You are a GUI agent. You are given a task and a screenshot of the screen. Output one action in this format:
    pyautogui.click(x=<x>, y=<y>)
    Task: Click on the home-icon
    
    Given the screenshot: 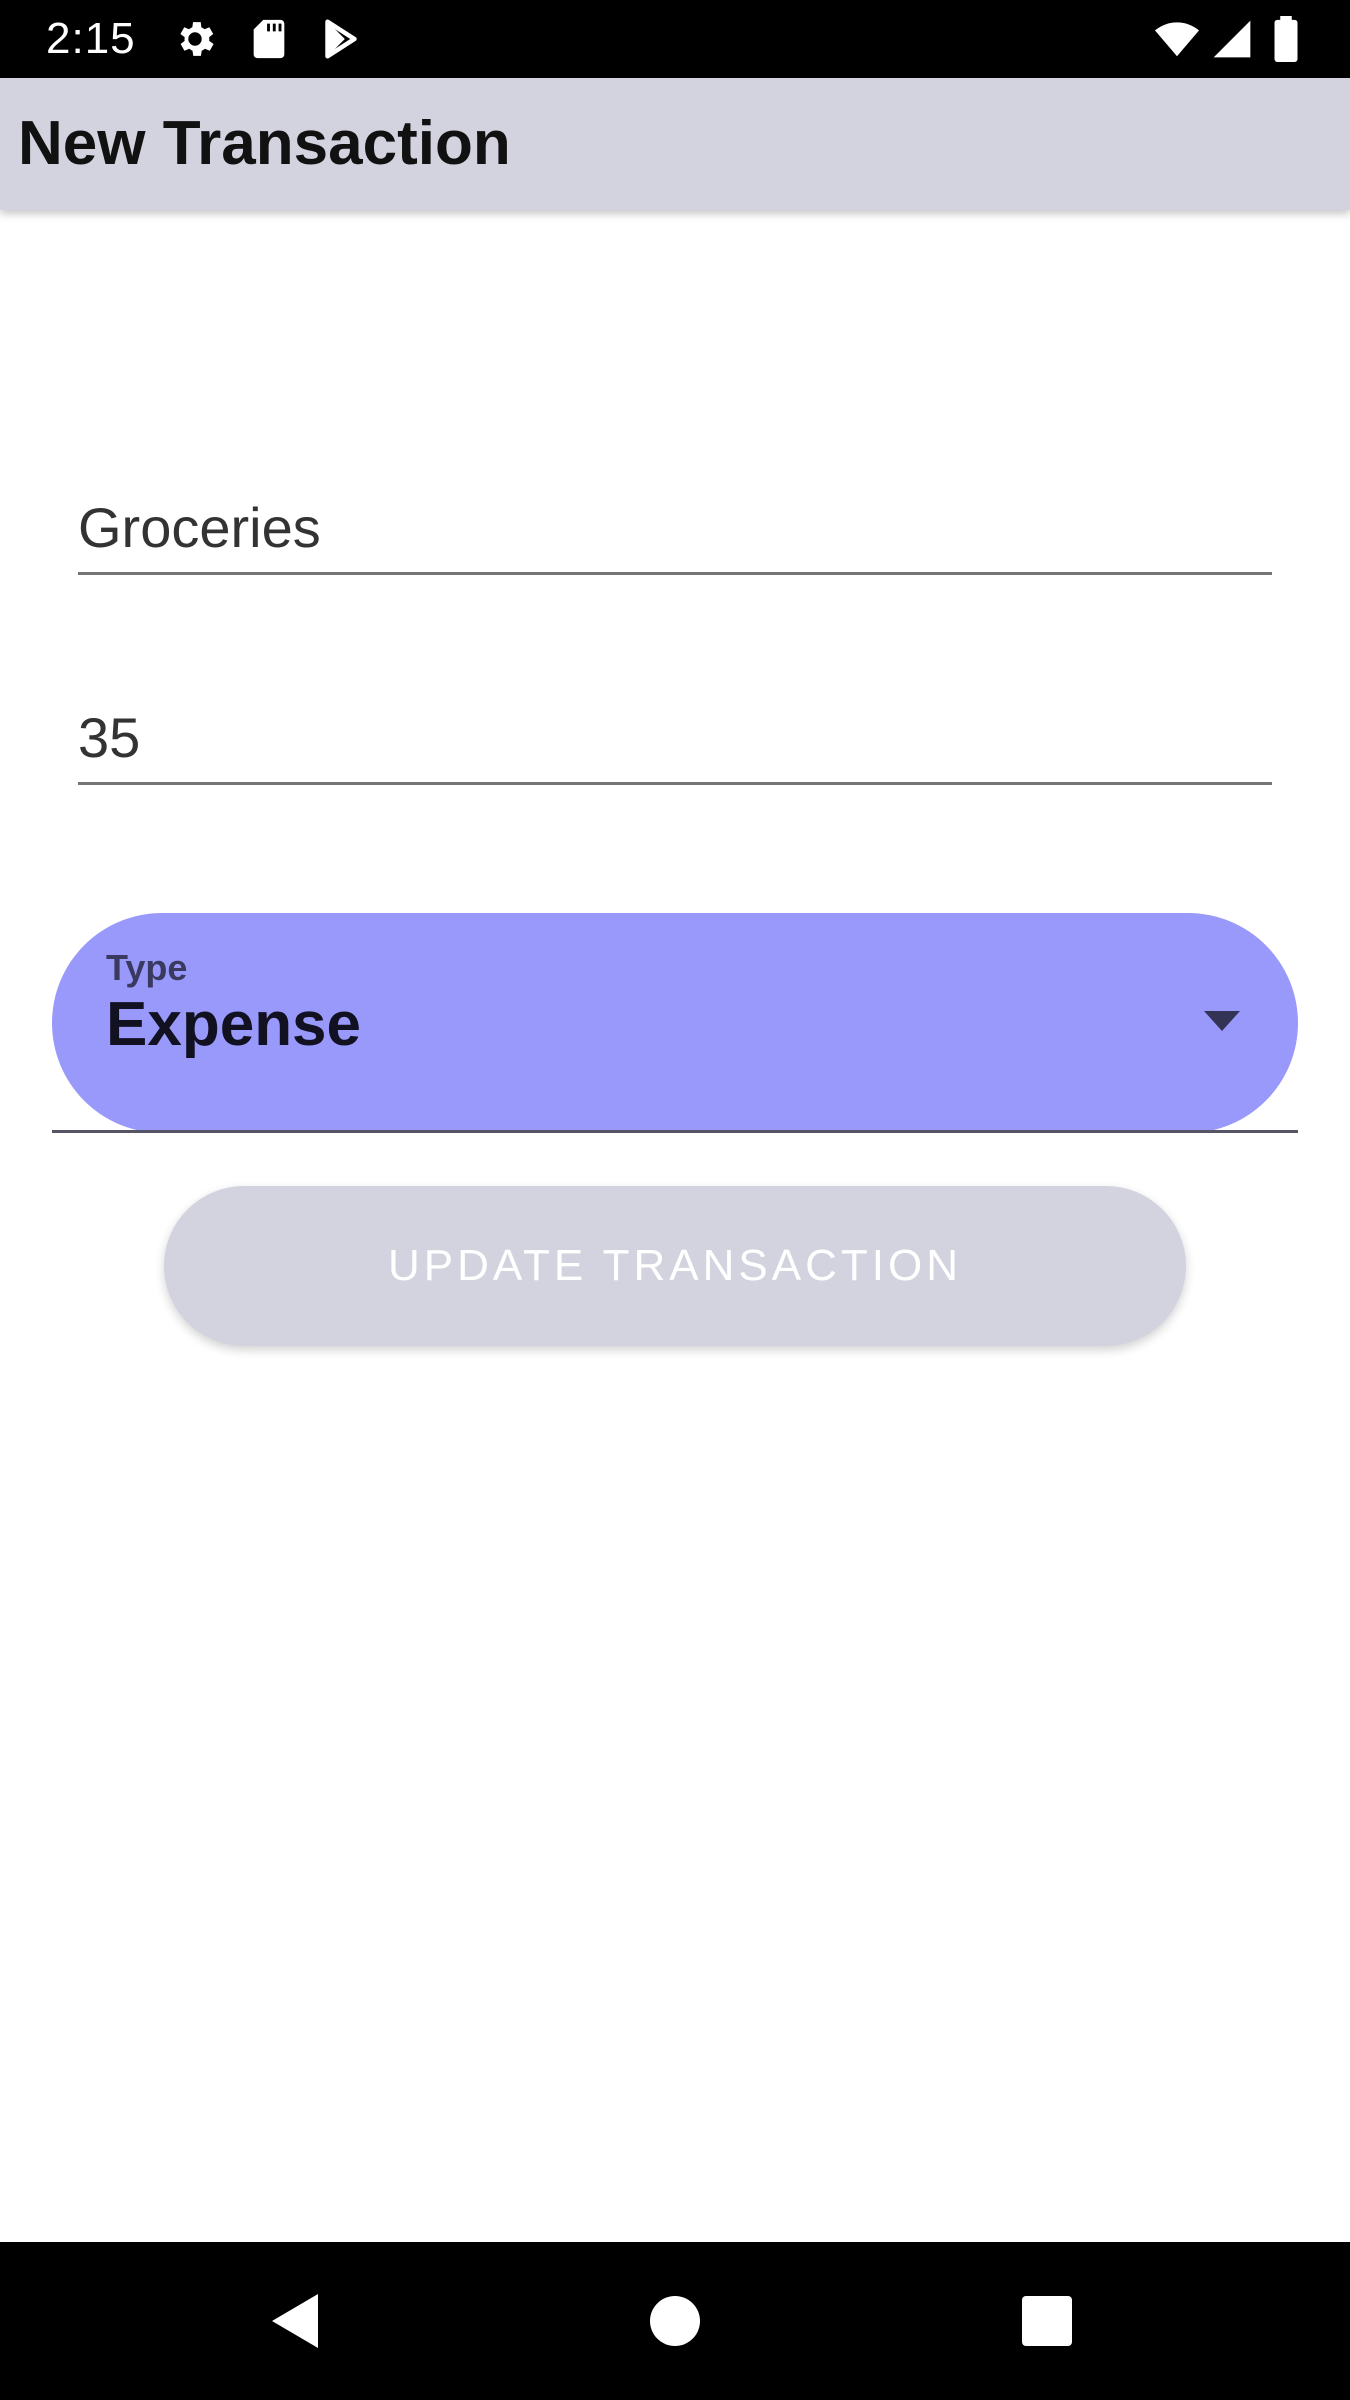 What is the action you would take?
    pyautogui.click(x=675, y=2321)
    